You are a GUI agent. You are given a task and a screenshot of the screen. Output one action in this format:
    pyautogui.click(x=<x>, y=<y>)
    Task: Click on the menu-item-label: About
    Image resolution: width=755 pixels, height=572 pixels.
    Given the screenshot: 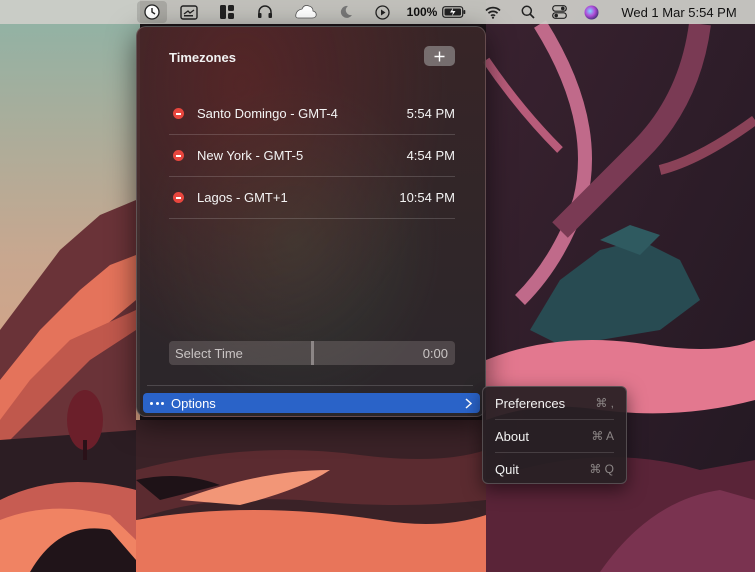 What is the action you would take?
    pyautogui.click(x=512, y=436)
    